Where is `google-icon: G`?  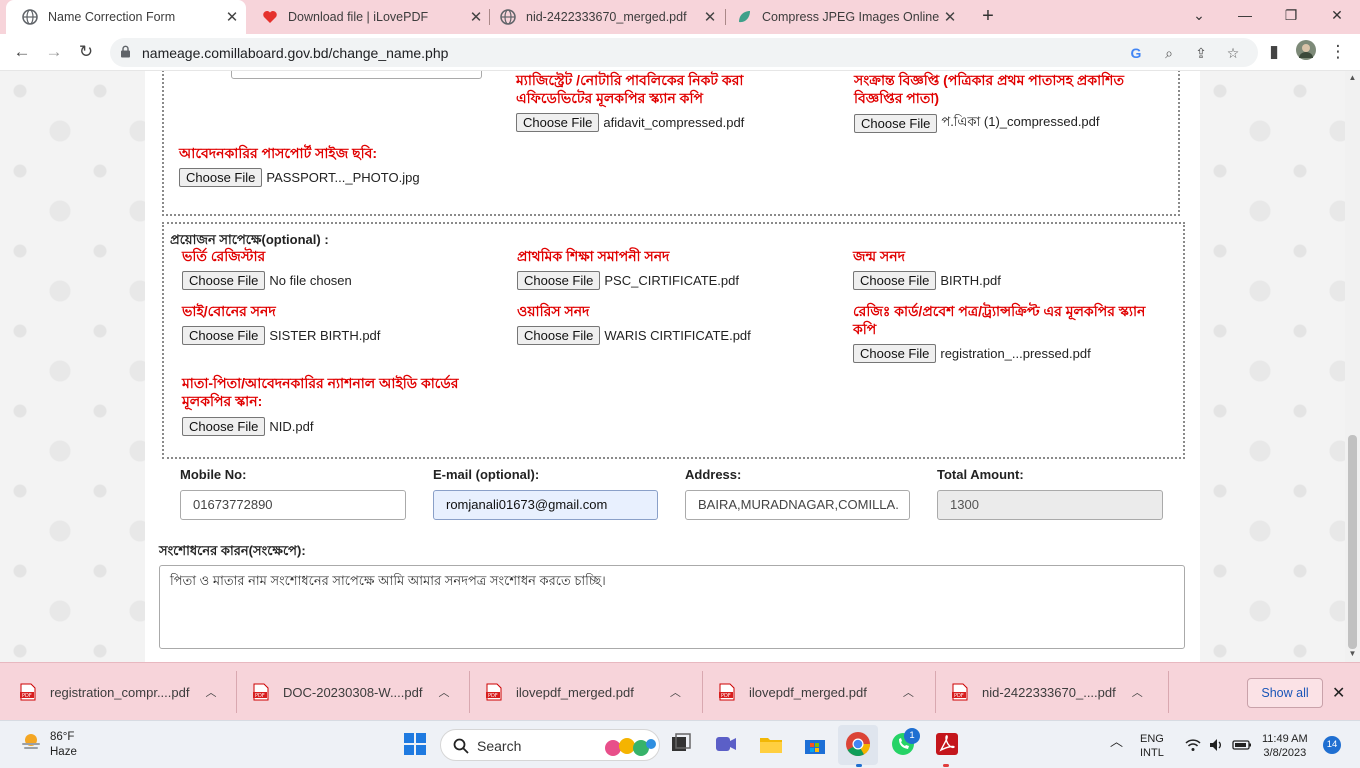
google-icon: G is located at coordinates (1136, 53).